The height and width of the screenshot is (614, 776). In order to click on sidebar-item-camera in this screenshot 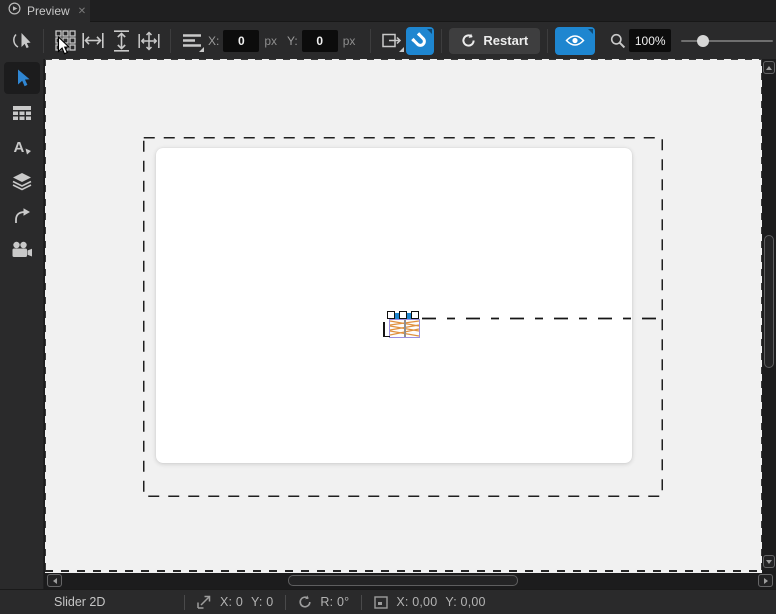, I will do `click(22, 249)`.